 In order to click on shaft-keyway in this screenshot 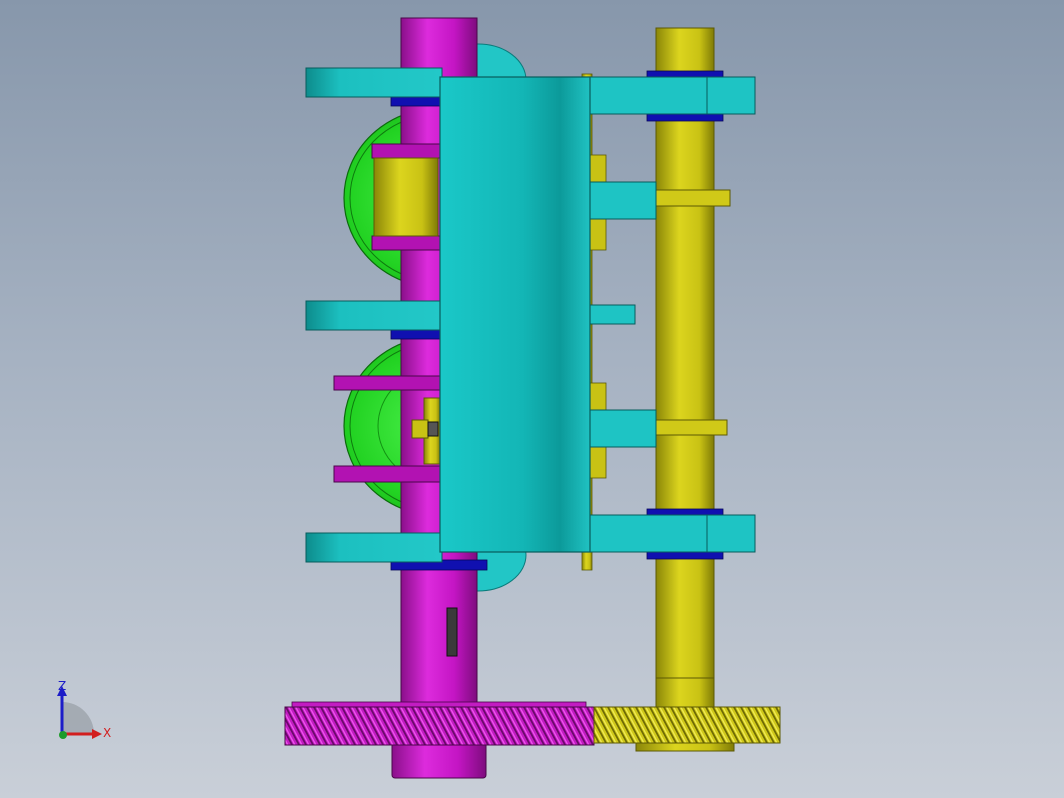, I will do `click(452, 632)`.